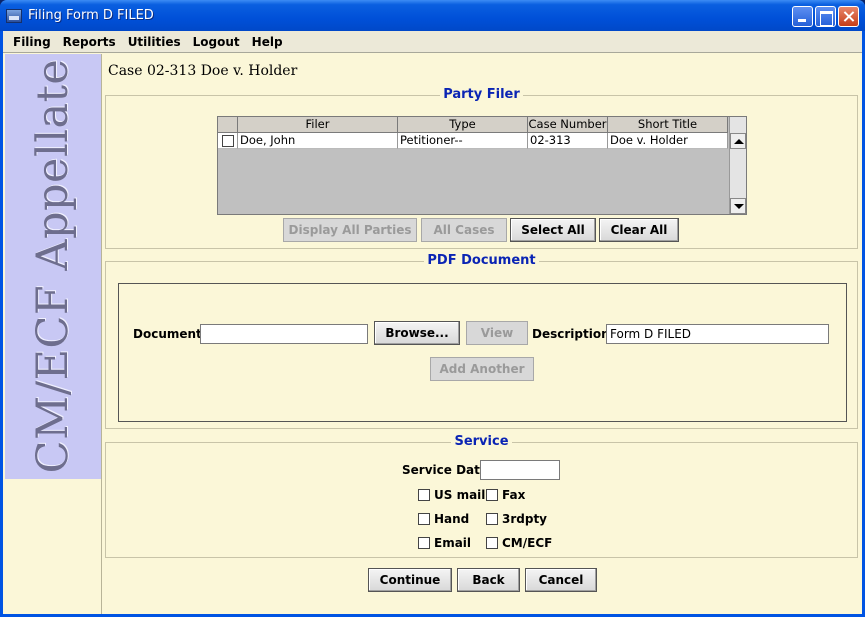 This screenshot has height=617, width=865. I want to click on service-legend: Service, so click(481, 441).